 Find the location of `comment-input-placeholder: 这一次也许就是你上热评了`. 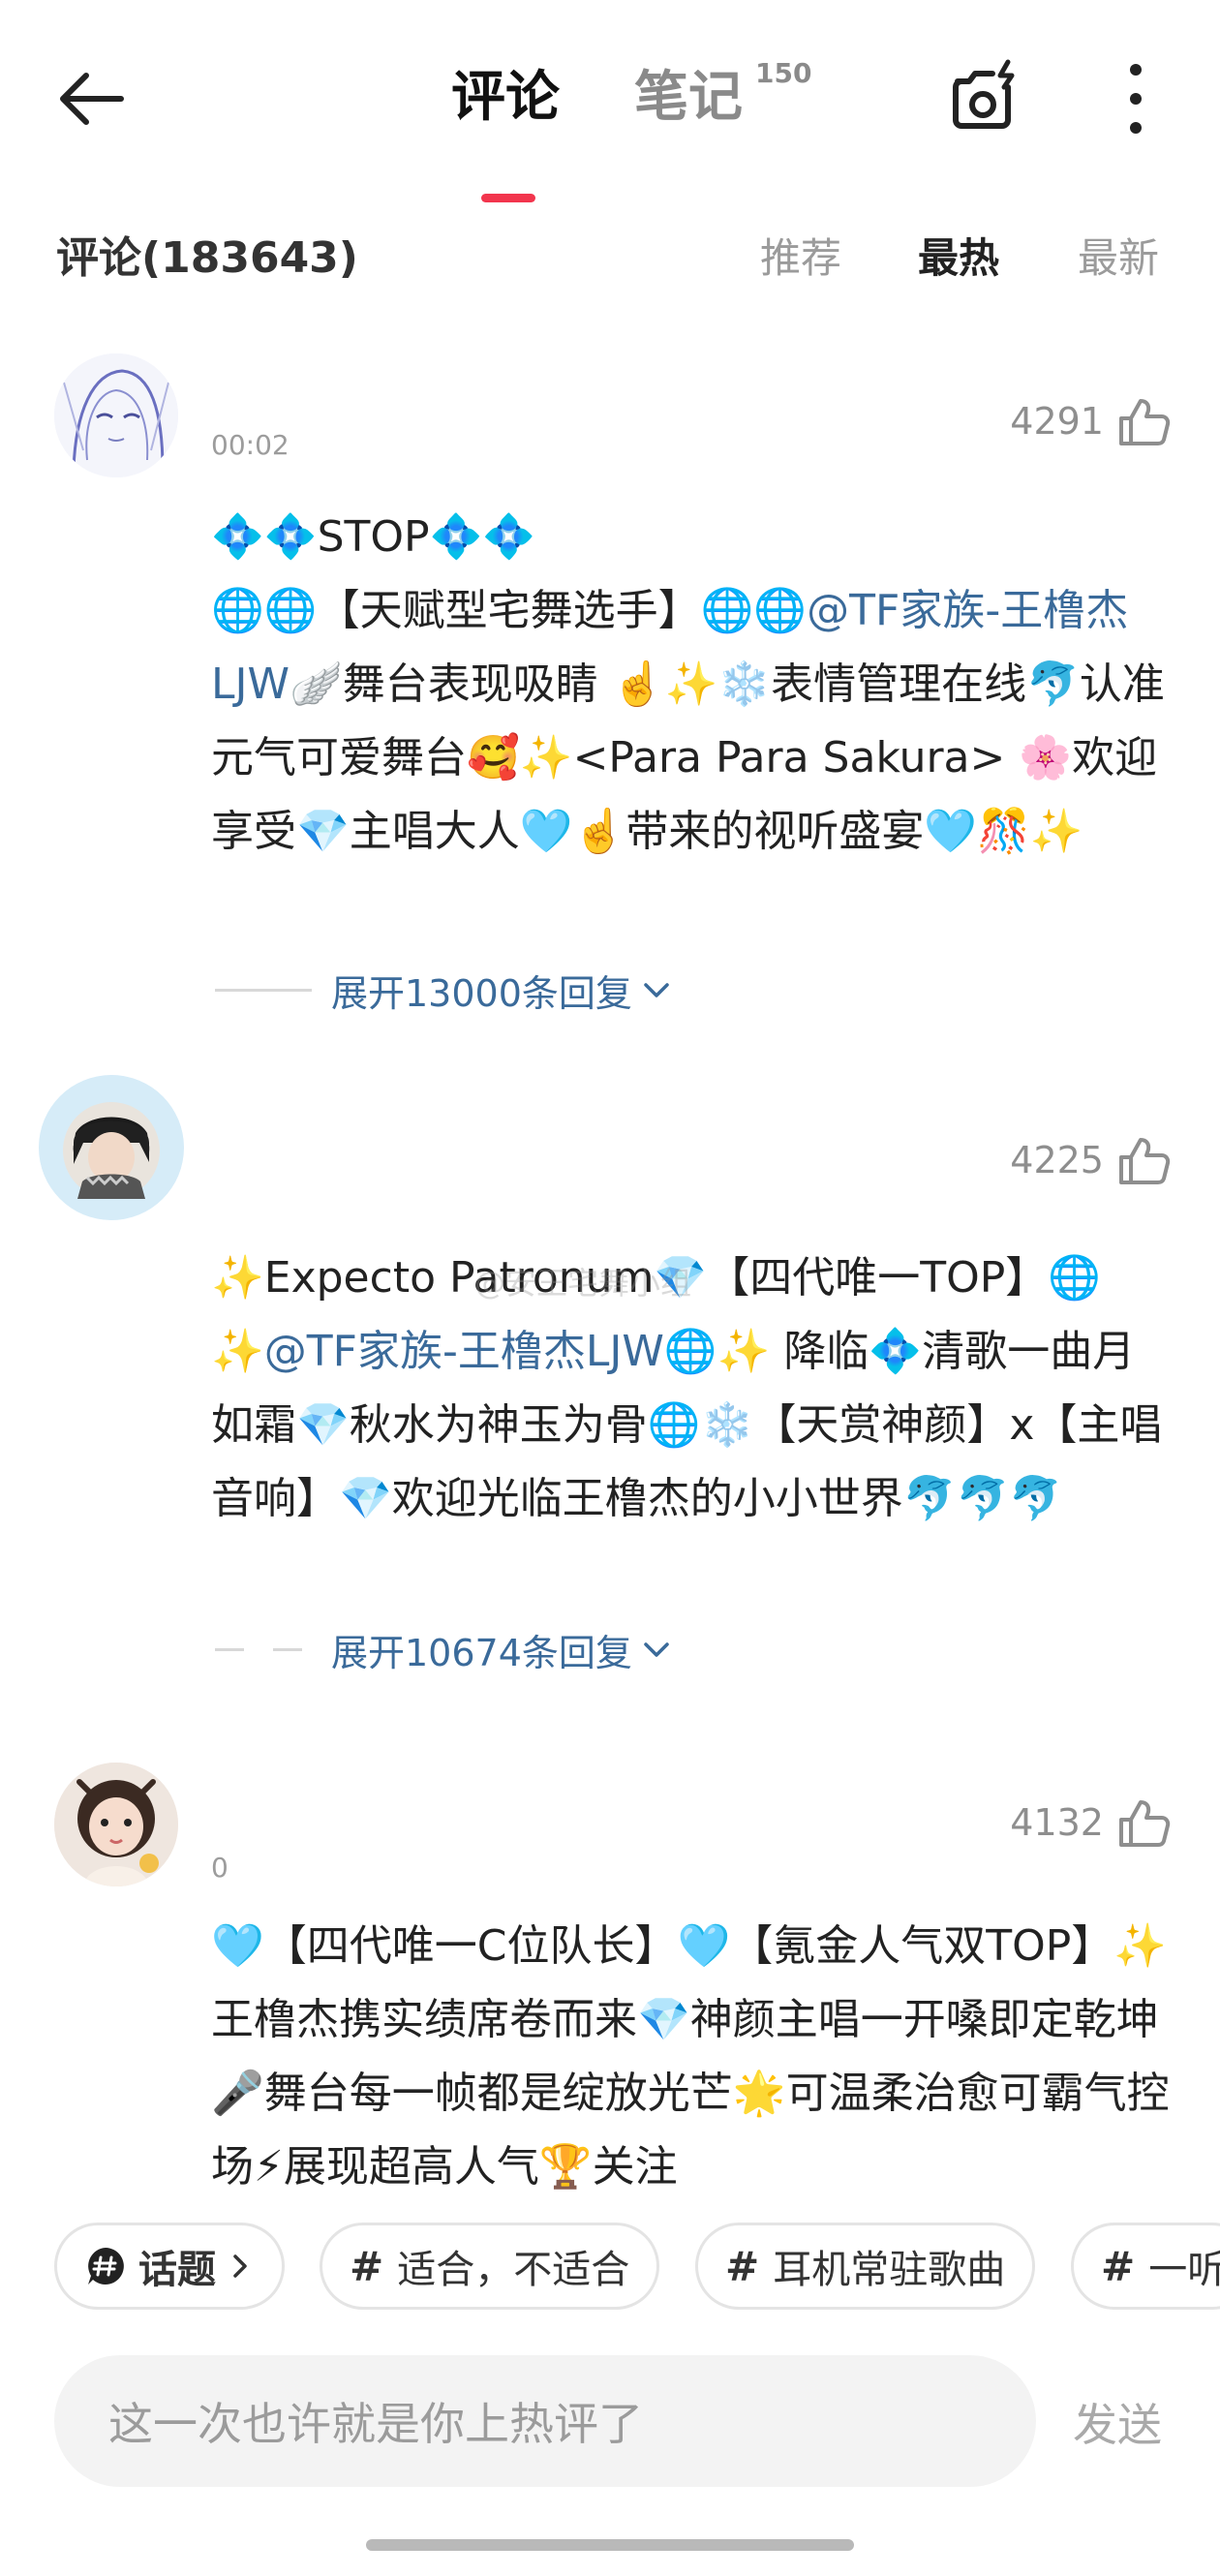

comment-input-placeholder: 这一次也许就是你上热评了 is located at coordinates (375, 2424).